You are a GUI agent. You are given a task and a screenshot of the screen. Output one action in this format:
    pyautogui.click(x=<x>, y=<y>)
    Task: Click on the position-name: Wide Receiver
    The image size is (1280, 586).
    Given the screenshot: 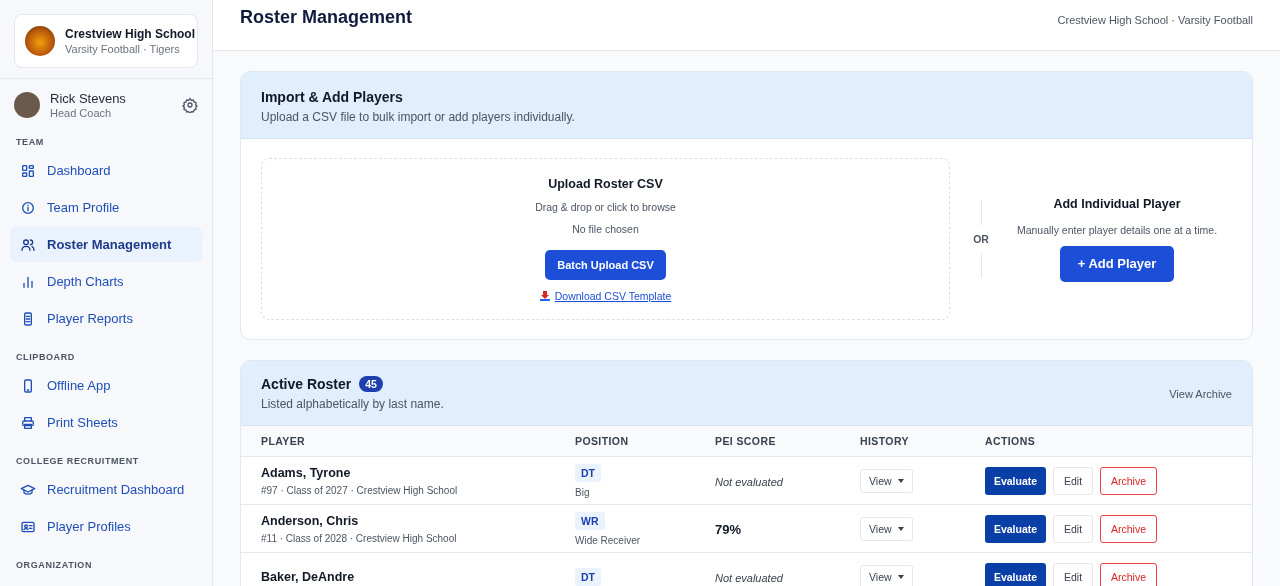 What is the action you would take?
    pyautogui.click(x=608, y=540)
    